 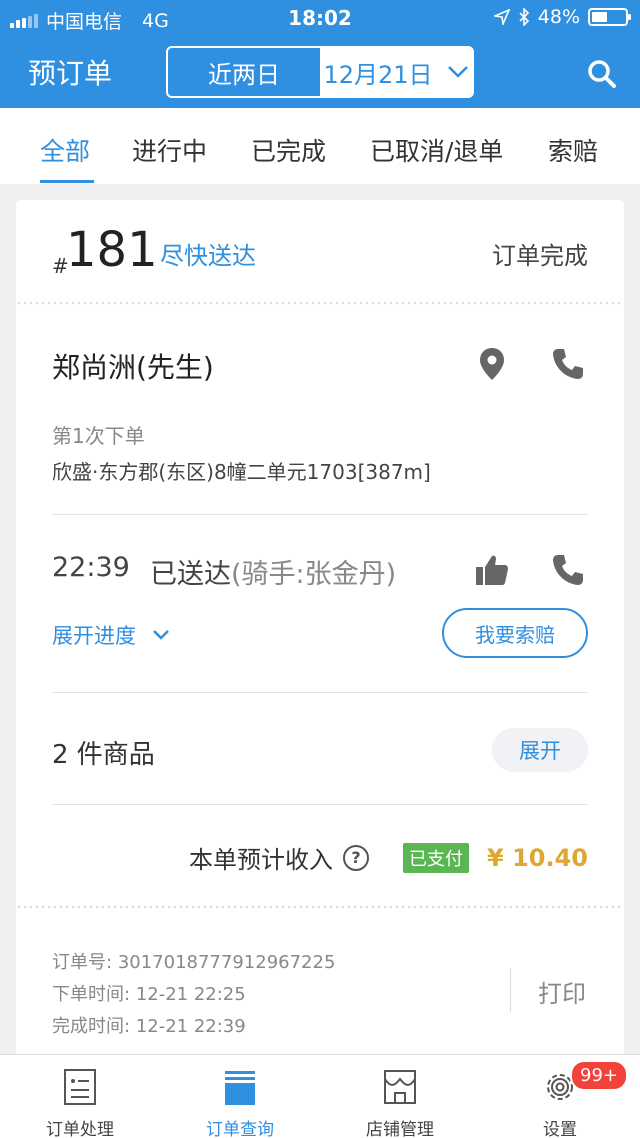 What do you see at coordinates (436, 150) in the screenshot?
I see `tab-cancelled: 已取消/退单` at bounding box center [436, 150].